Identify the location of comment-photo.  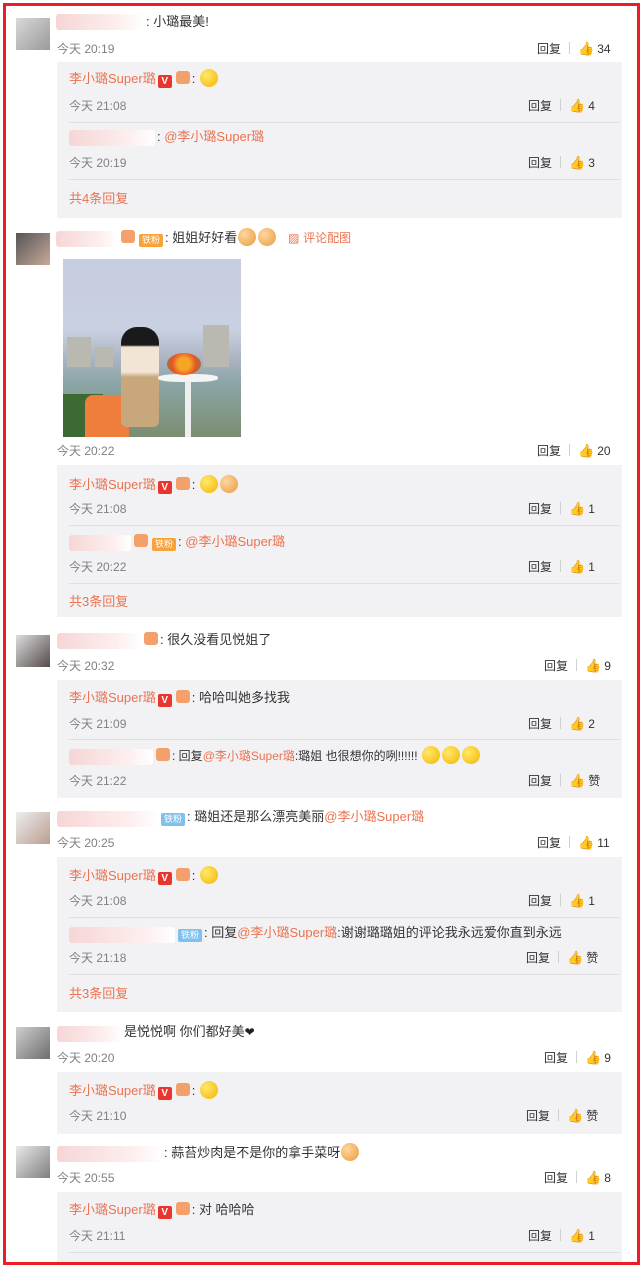
(152, 348).